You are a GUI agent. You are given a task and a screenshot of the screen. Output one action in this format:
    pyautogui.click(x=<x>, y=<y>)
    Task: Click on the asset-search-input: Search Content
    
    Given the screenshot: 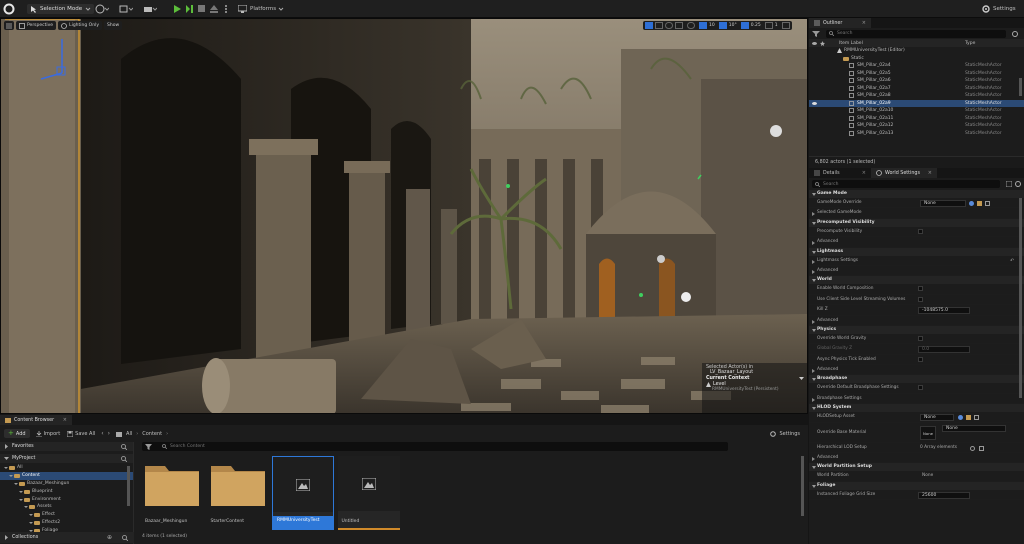 What is the action you would take?
    pyautogui.click(x=443, y=446)
    